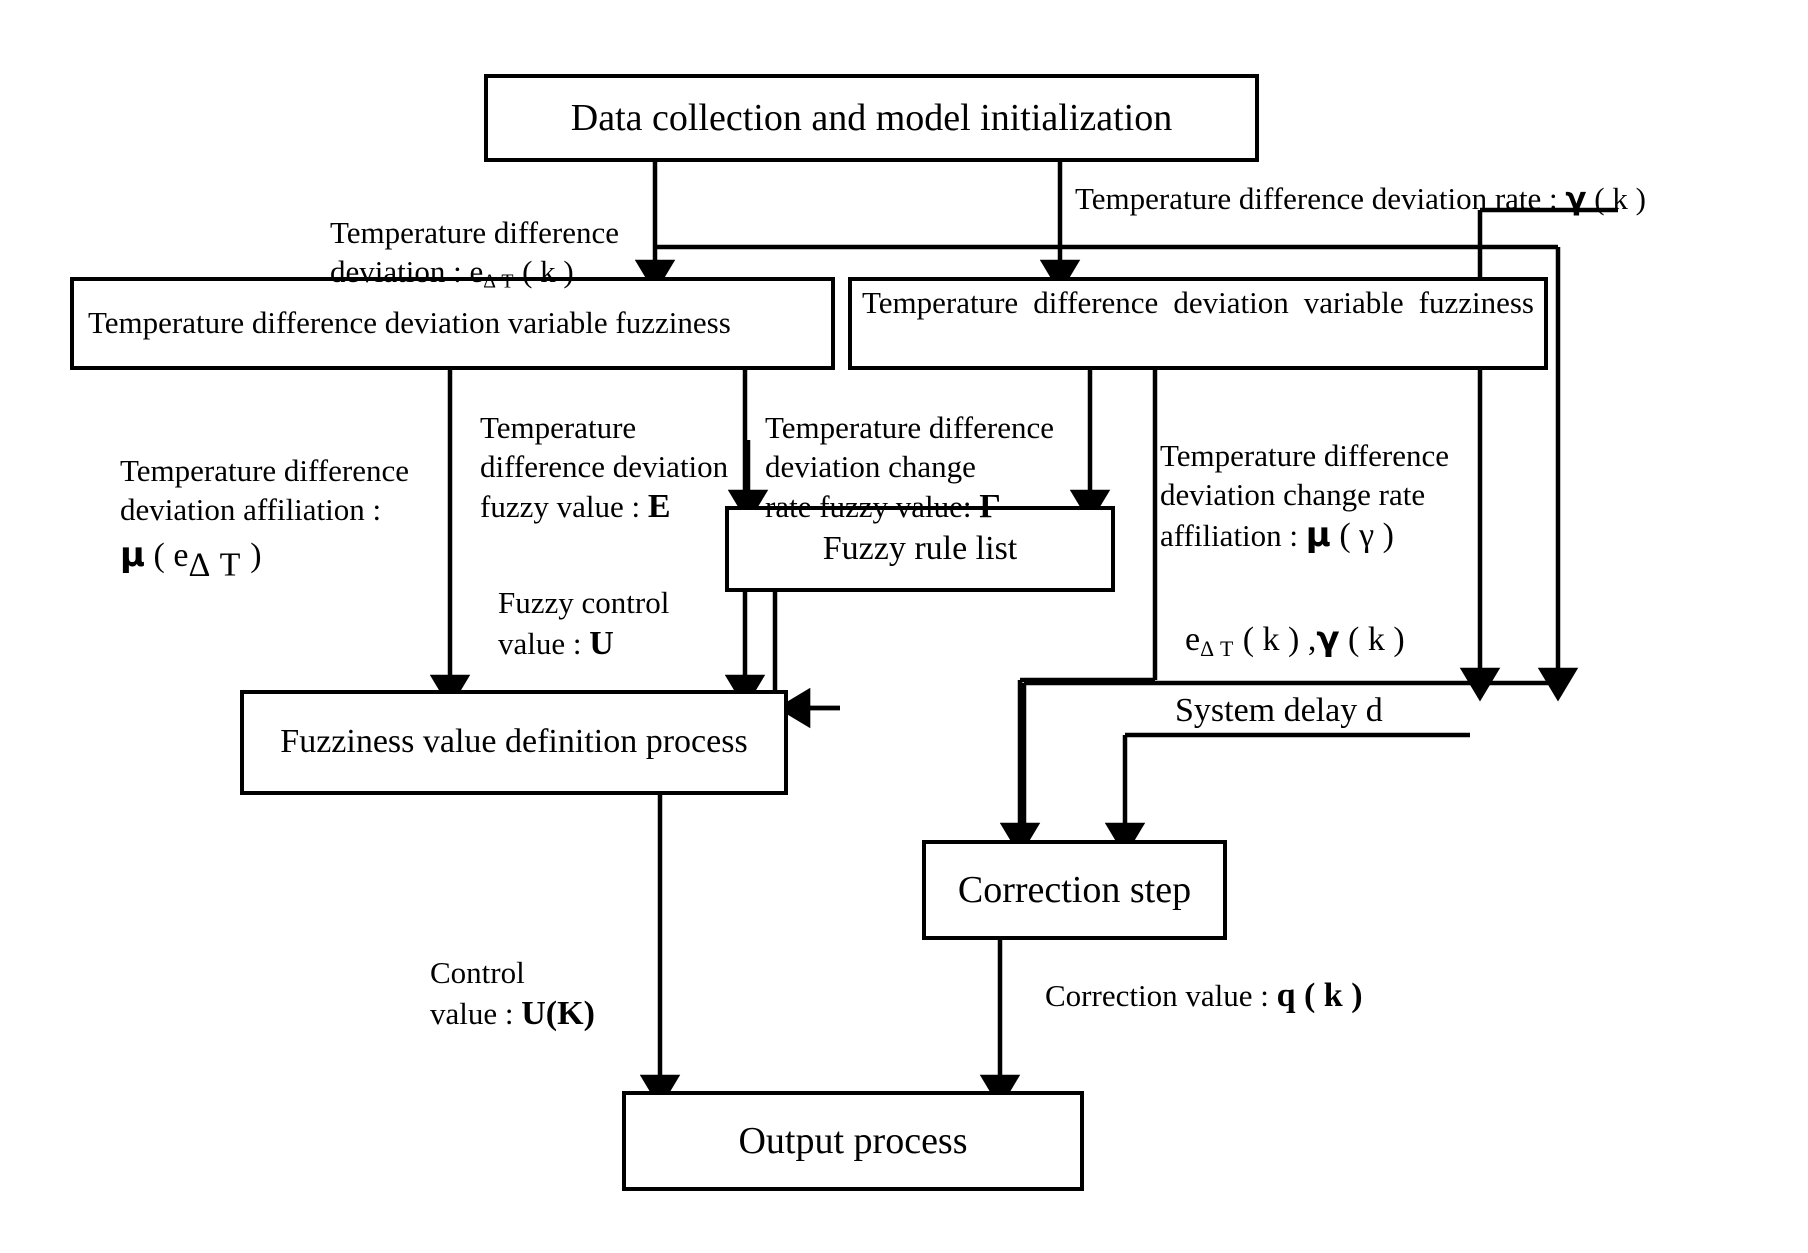 The width and height of the screenshot is (1808, 1253). I want to click on label-temp-diff-deviation-tail: ( k ), so click(544, 271).